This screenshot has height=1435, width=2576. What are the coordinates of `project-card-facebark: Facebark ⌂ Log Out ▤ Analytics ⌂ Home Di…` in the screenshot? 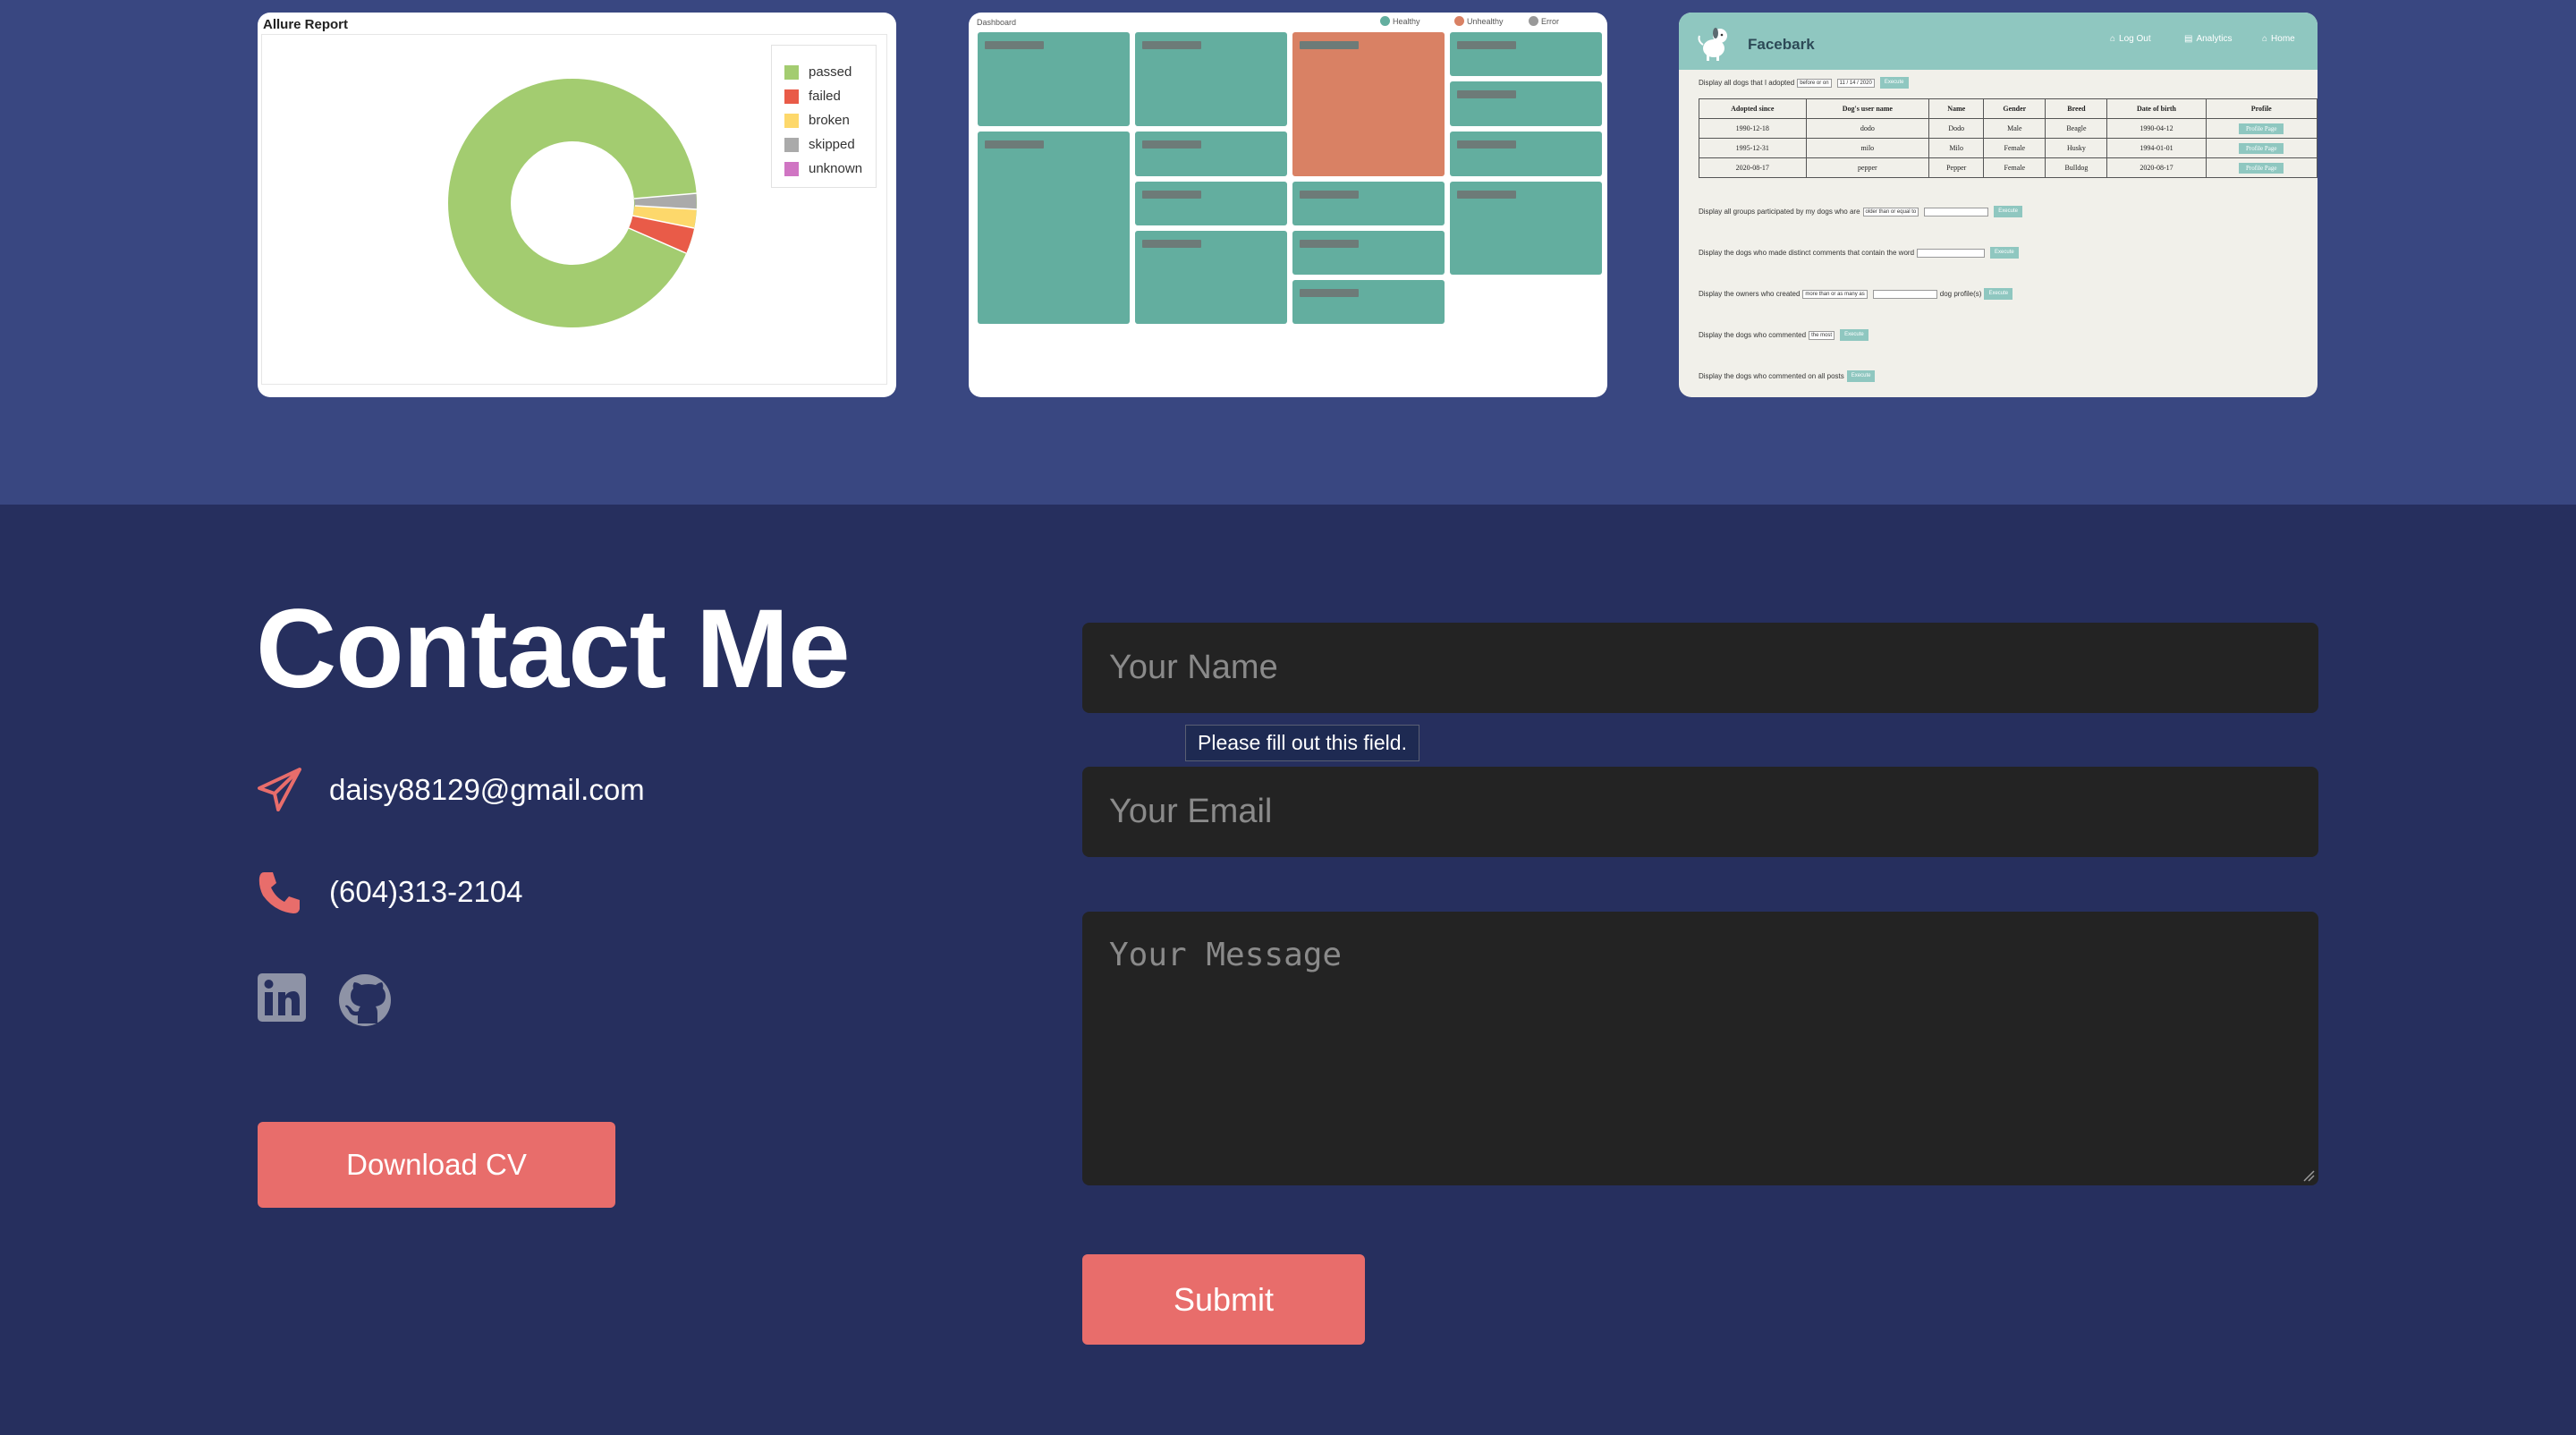 It's located at (1998, 205).